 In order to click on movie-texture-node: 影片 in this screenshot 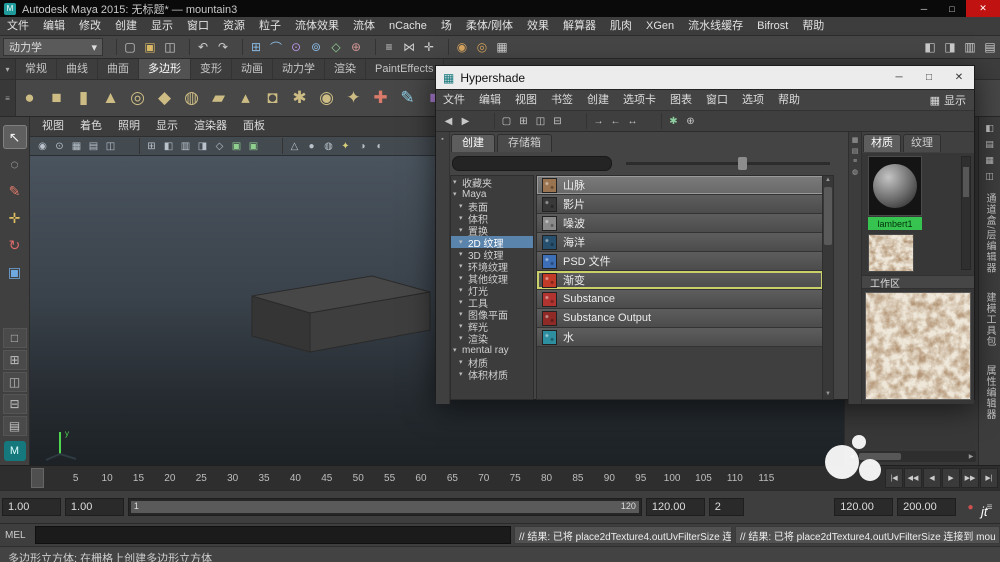, I will do `click(680, 204)`.